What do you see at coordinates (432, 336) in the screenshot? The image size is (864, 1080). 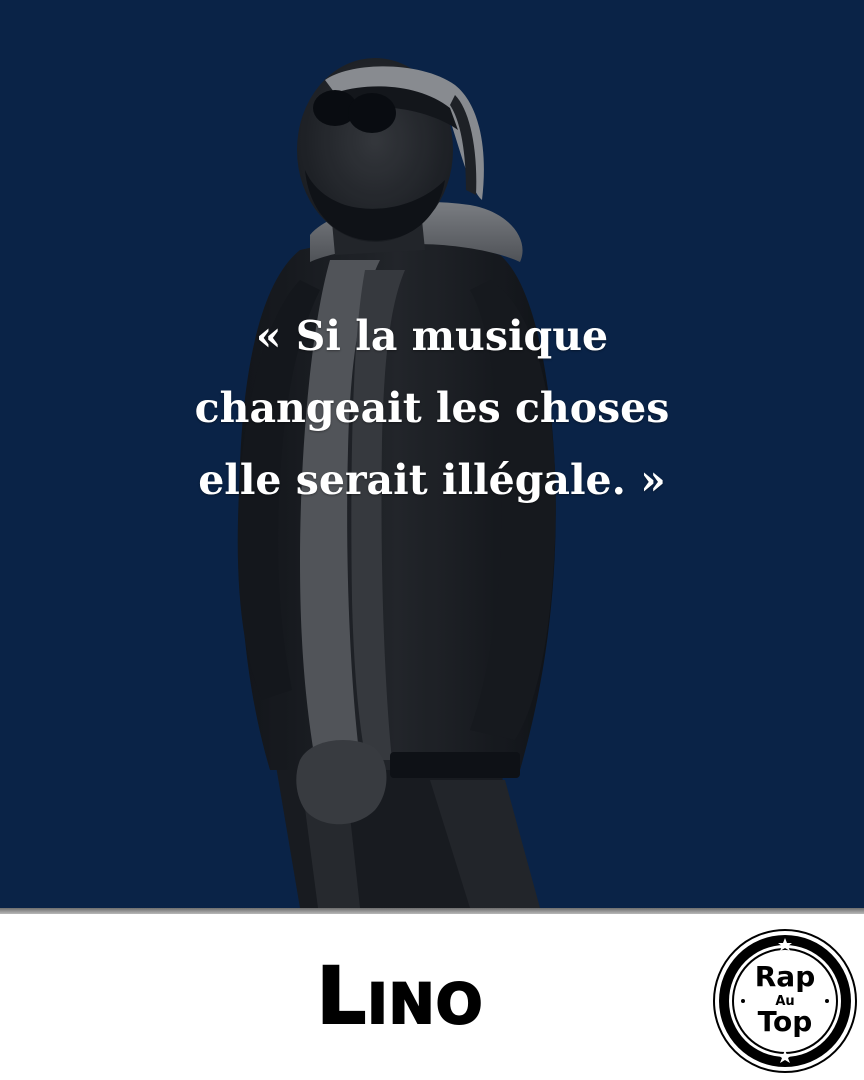 I see `quote-line: « Si la musique` at bounding box center [432, 336].